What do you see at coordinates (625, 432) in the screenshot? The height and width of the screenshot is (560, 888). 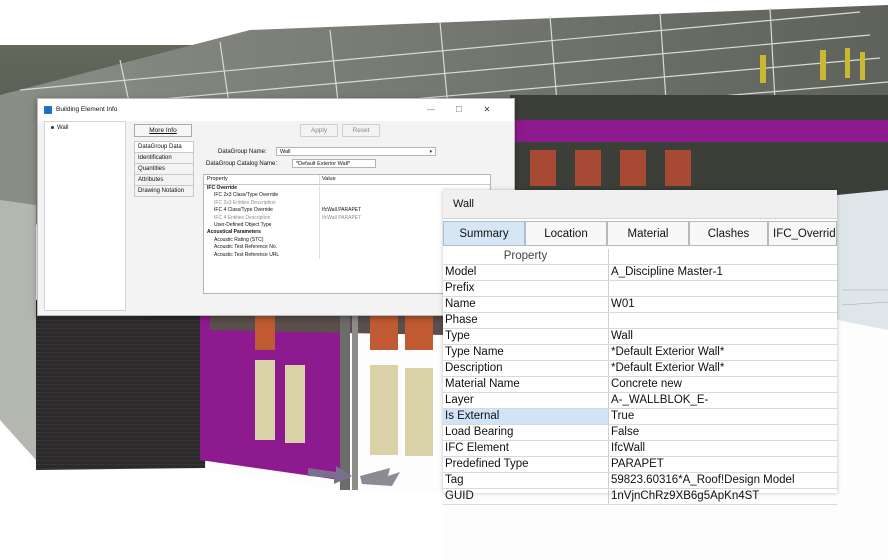 I see `property-value: False` at bounding box center [625, 432].